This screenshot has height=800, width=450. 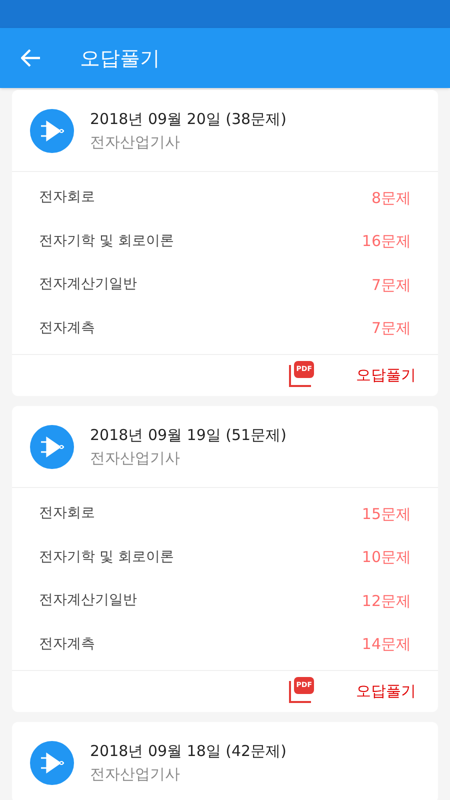 I want to click on page-title: 오답풀기, so click(x=120, y=58).